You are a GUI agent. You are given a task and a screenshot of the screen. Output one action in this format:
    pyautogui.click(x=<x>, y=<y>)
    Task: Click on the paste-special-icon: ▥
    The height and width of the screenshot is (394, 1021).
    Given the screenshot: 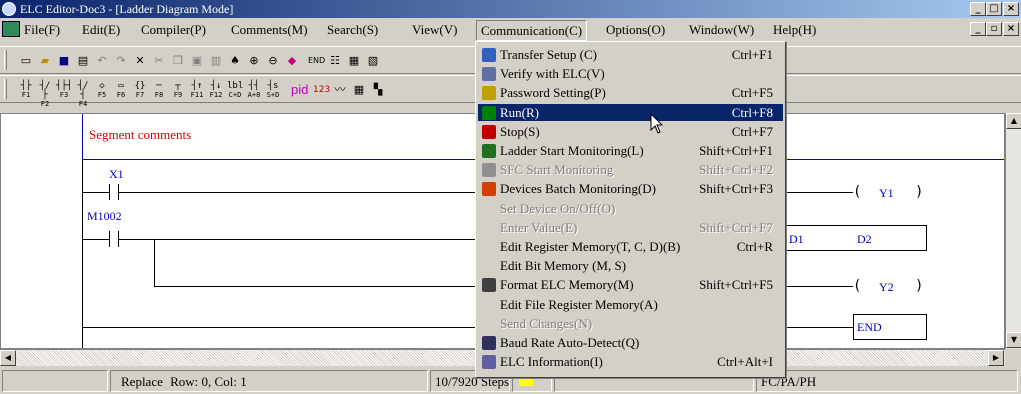 What is the action you would take?
    pyautogui.click(x=216, y=61)
    